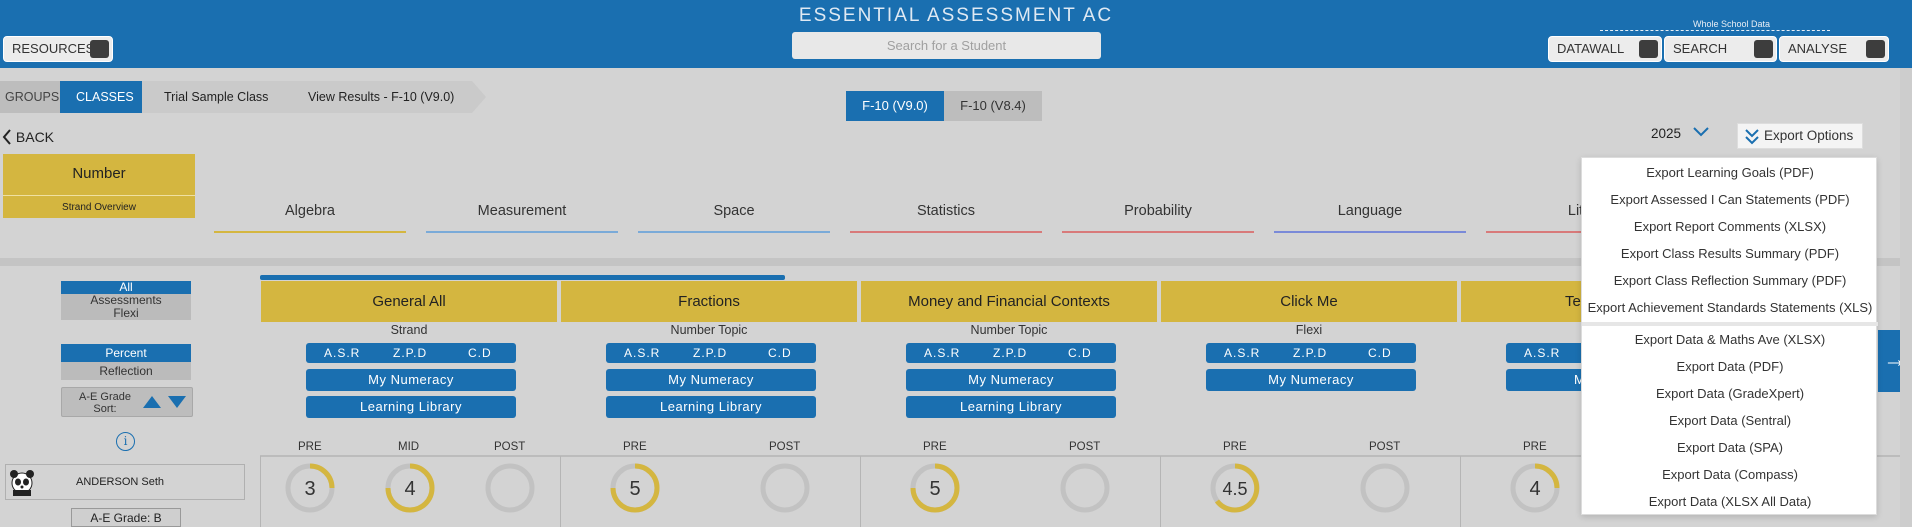 This screenshot has height=527, width=1912. I want to click on score-ring: 3, so click(310, 488).